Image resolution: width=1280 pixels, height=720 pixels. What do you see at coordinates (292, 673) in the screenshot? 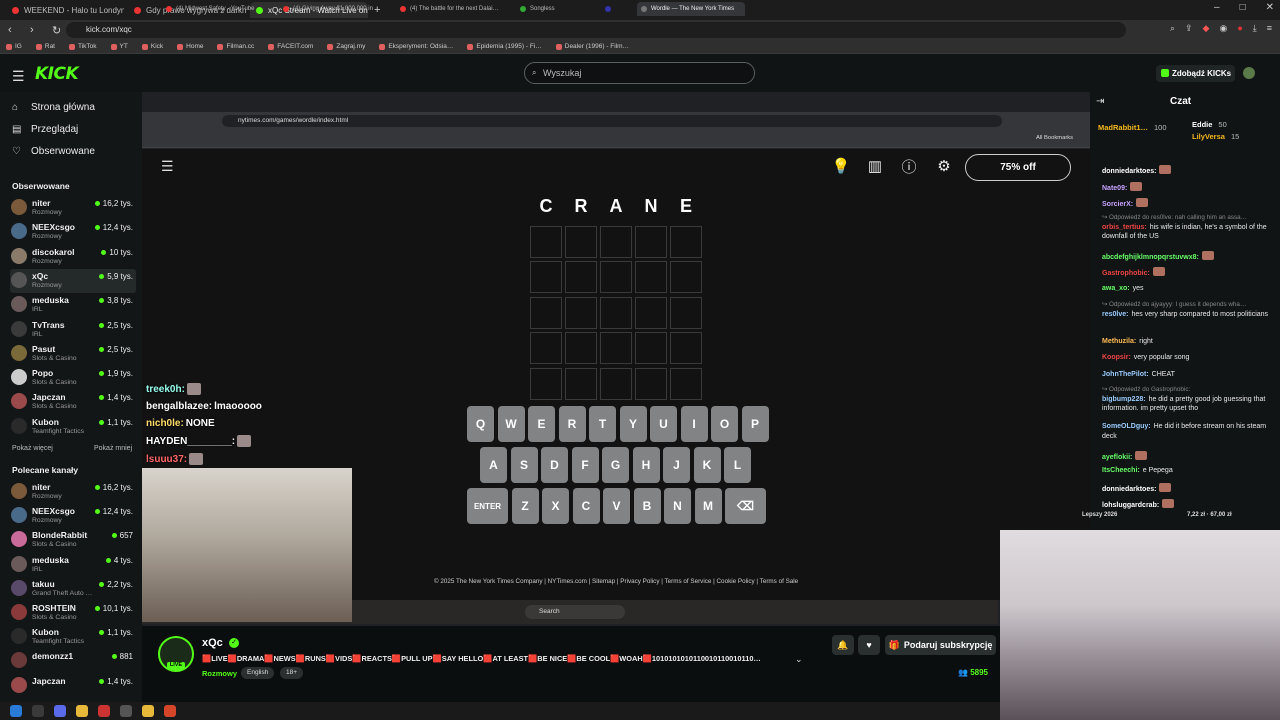
I see `tag-age: 18+` at bounding box center [292, 673].